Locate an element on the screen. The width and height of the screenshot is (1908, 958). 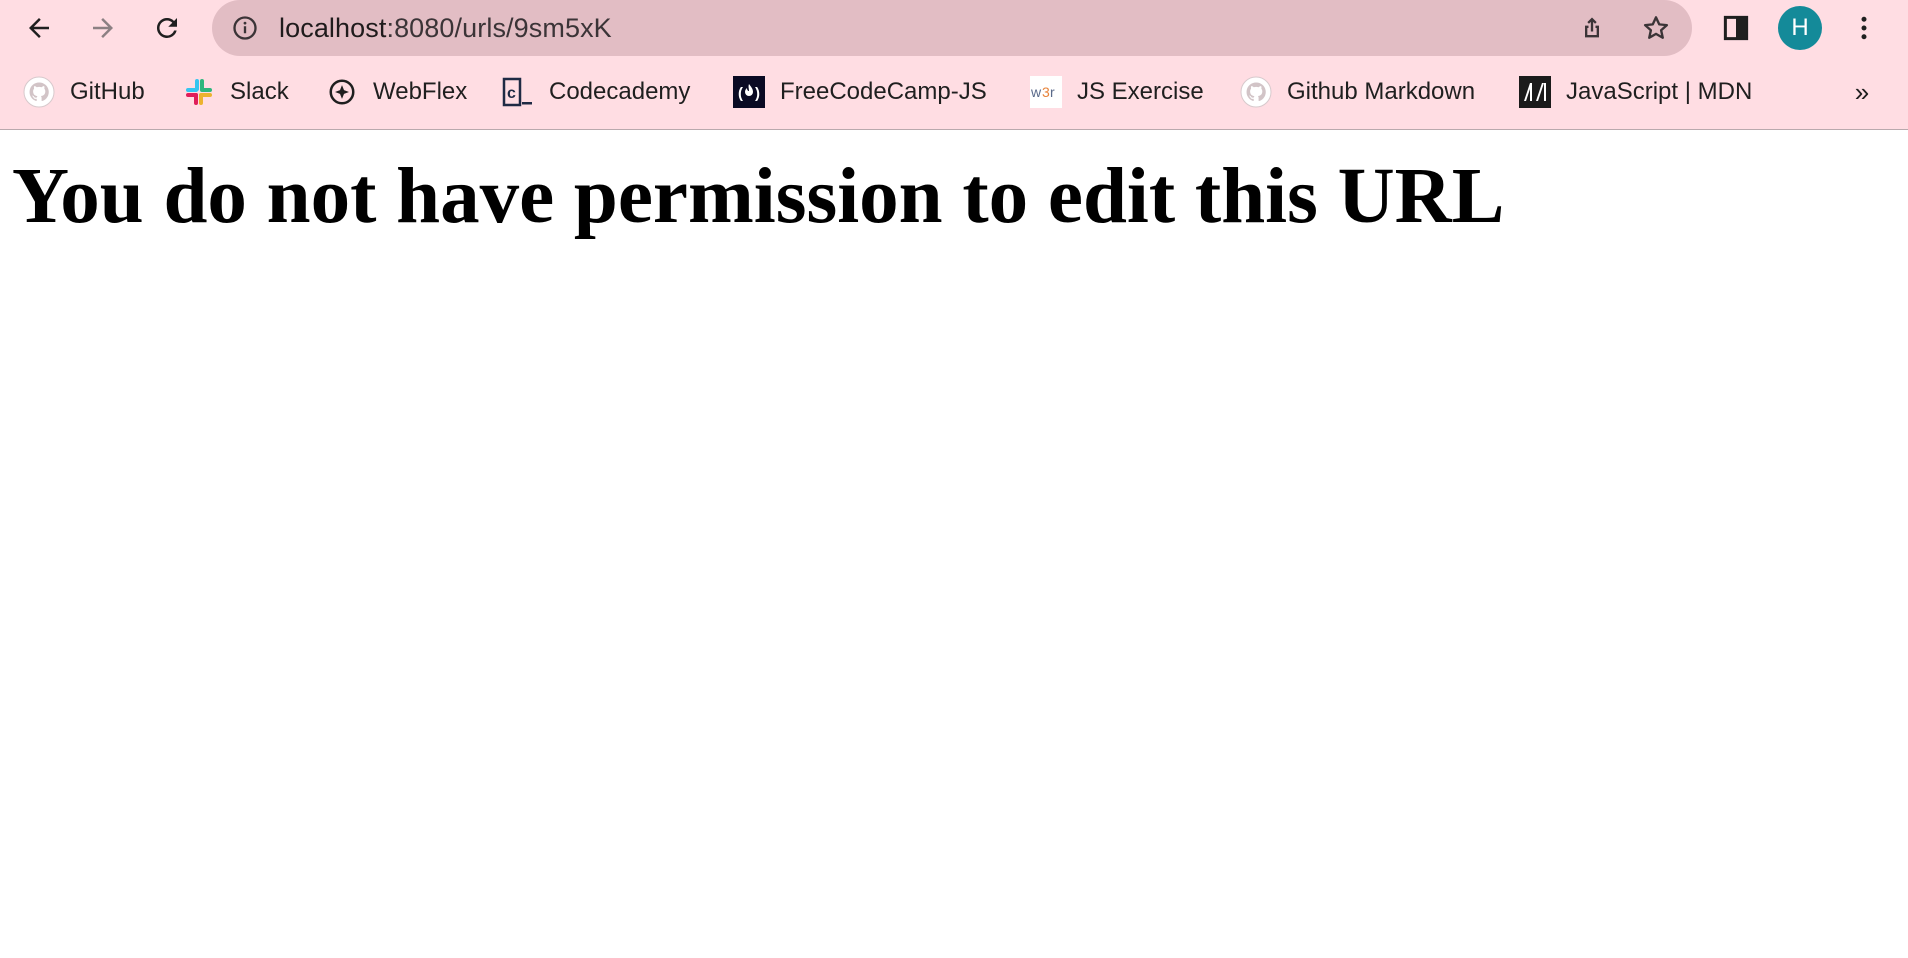
bookmarks-overflow-button: » is located at coordinates (1862, 92).